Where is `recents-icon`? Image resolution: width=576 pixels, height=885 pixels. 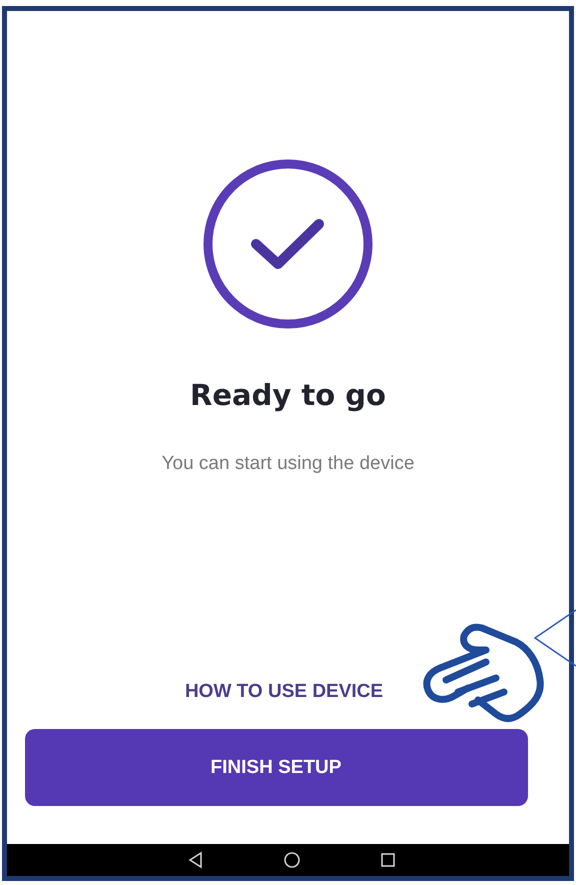
recents-icon is located at coordinates (388, 860).